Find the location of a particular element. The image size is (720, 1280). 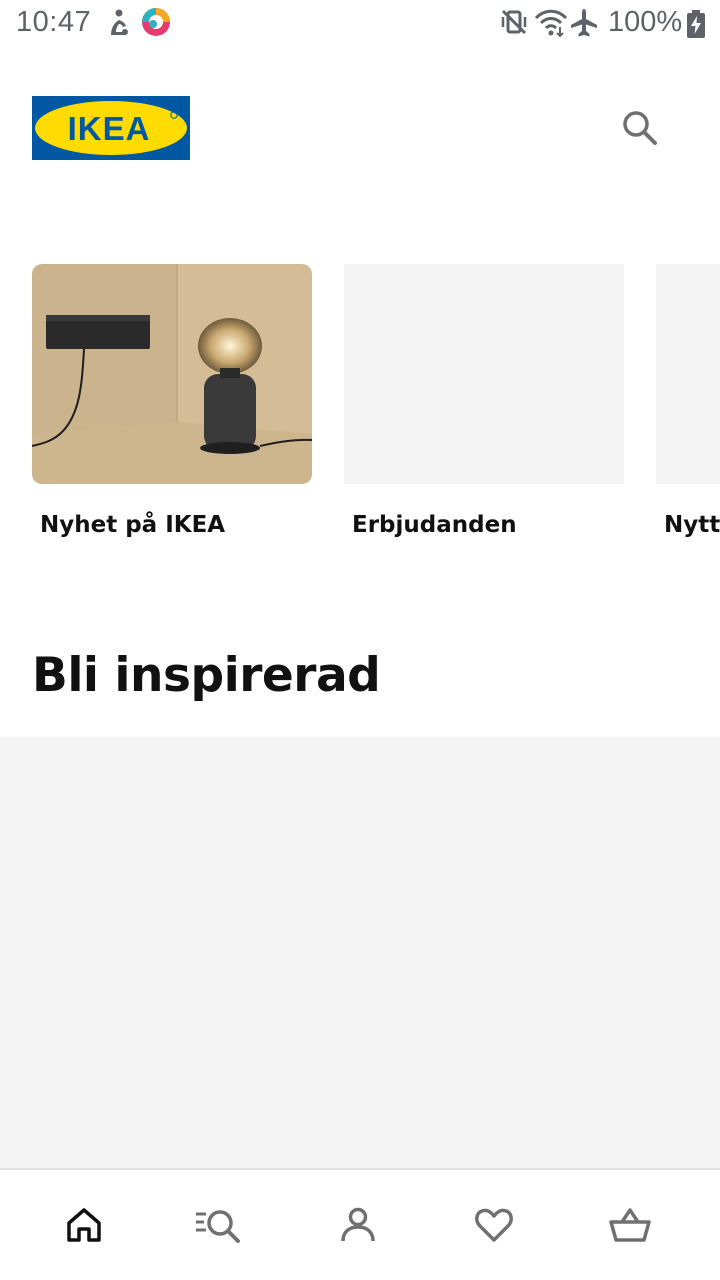

search-icon is located at coordinates (640, 128).